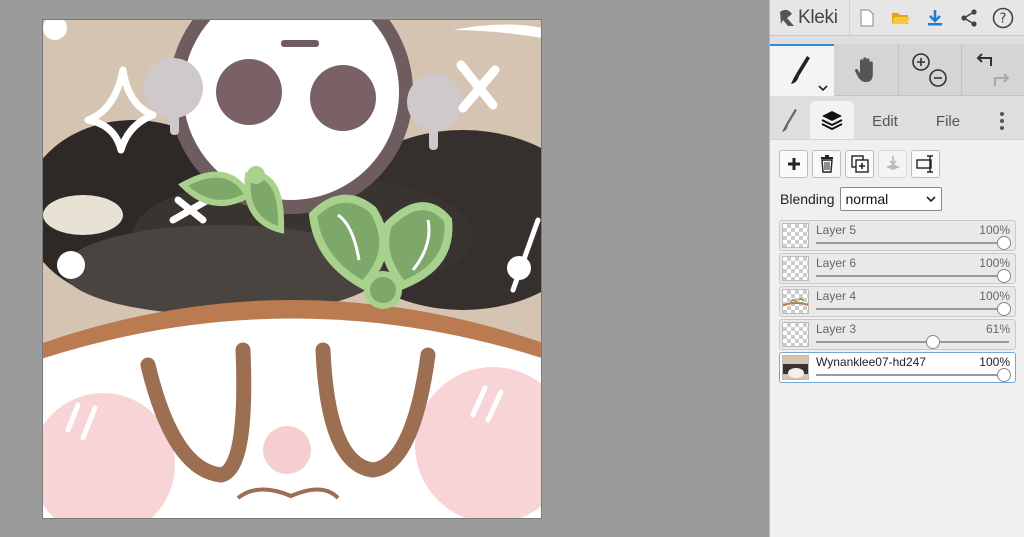 The image size is (1024, 537). I want to click on layer-row: Layer 3 61%, so click(897, 334).